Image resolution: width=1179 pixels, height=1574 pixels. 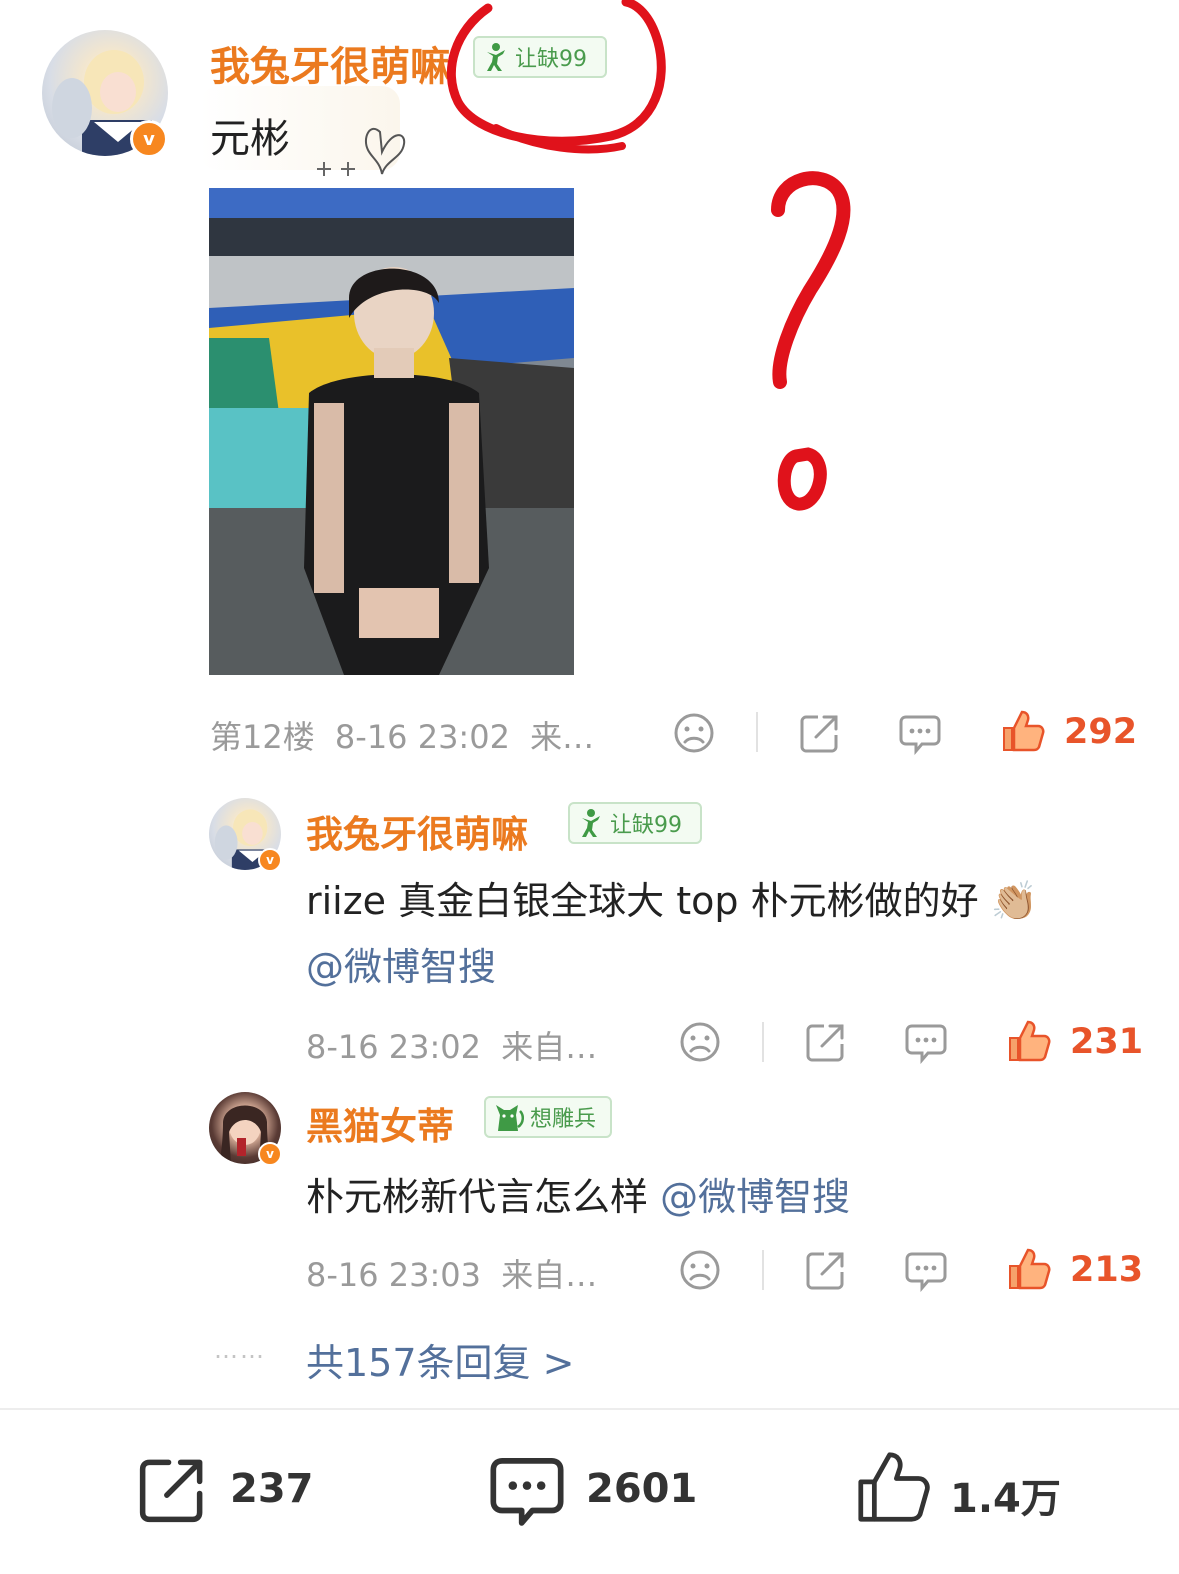 I want to click on reply-text: 朴元彬新代言怎么样 @微博智搜, so click(x=578, y=1193).